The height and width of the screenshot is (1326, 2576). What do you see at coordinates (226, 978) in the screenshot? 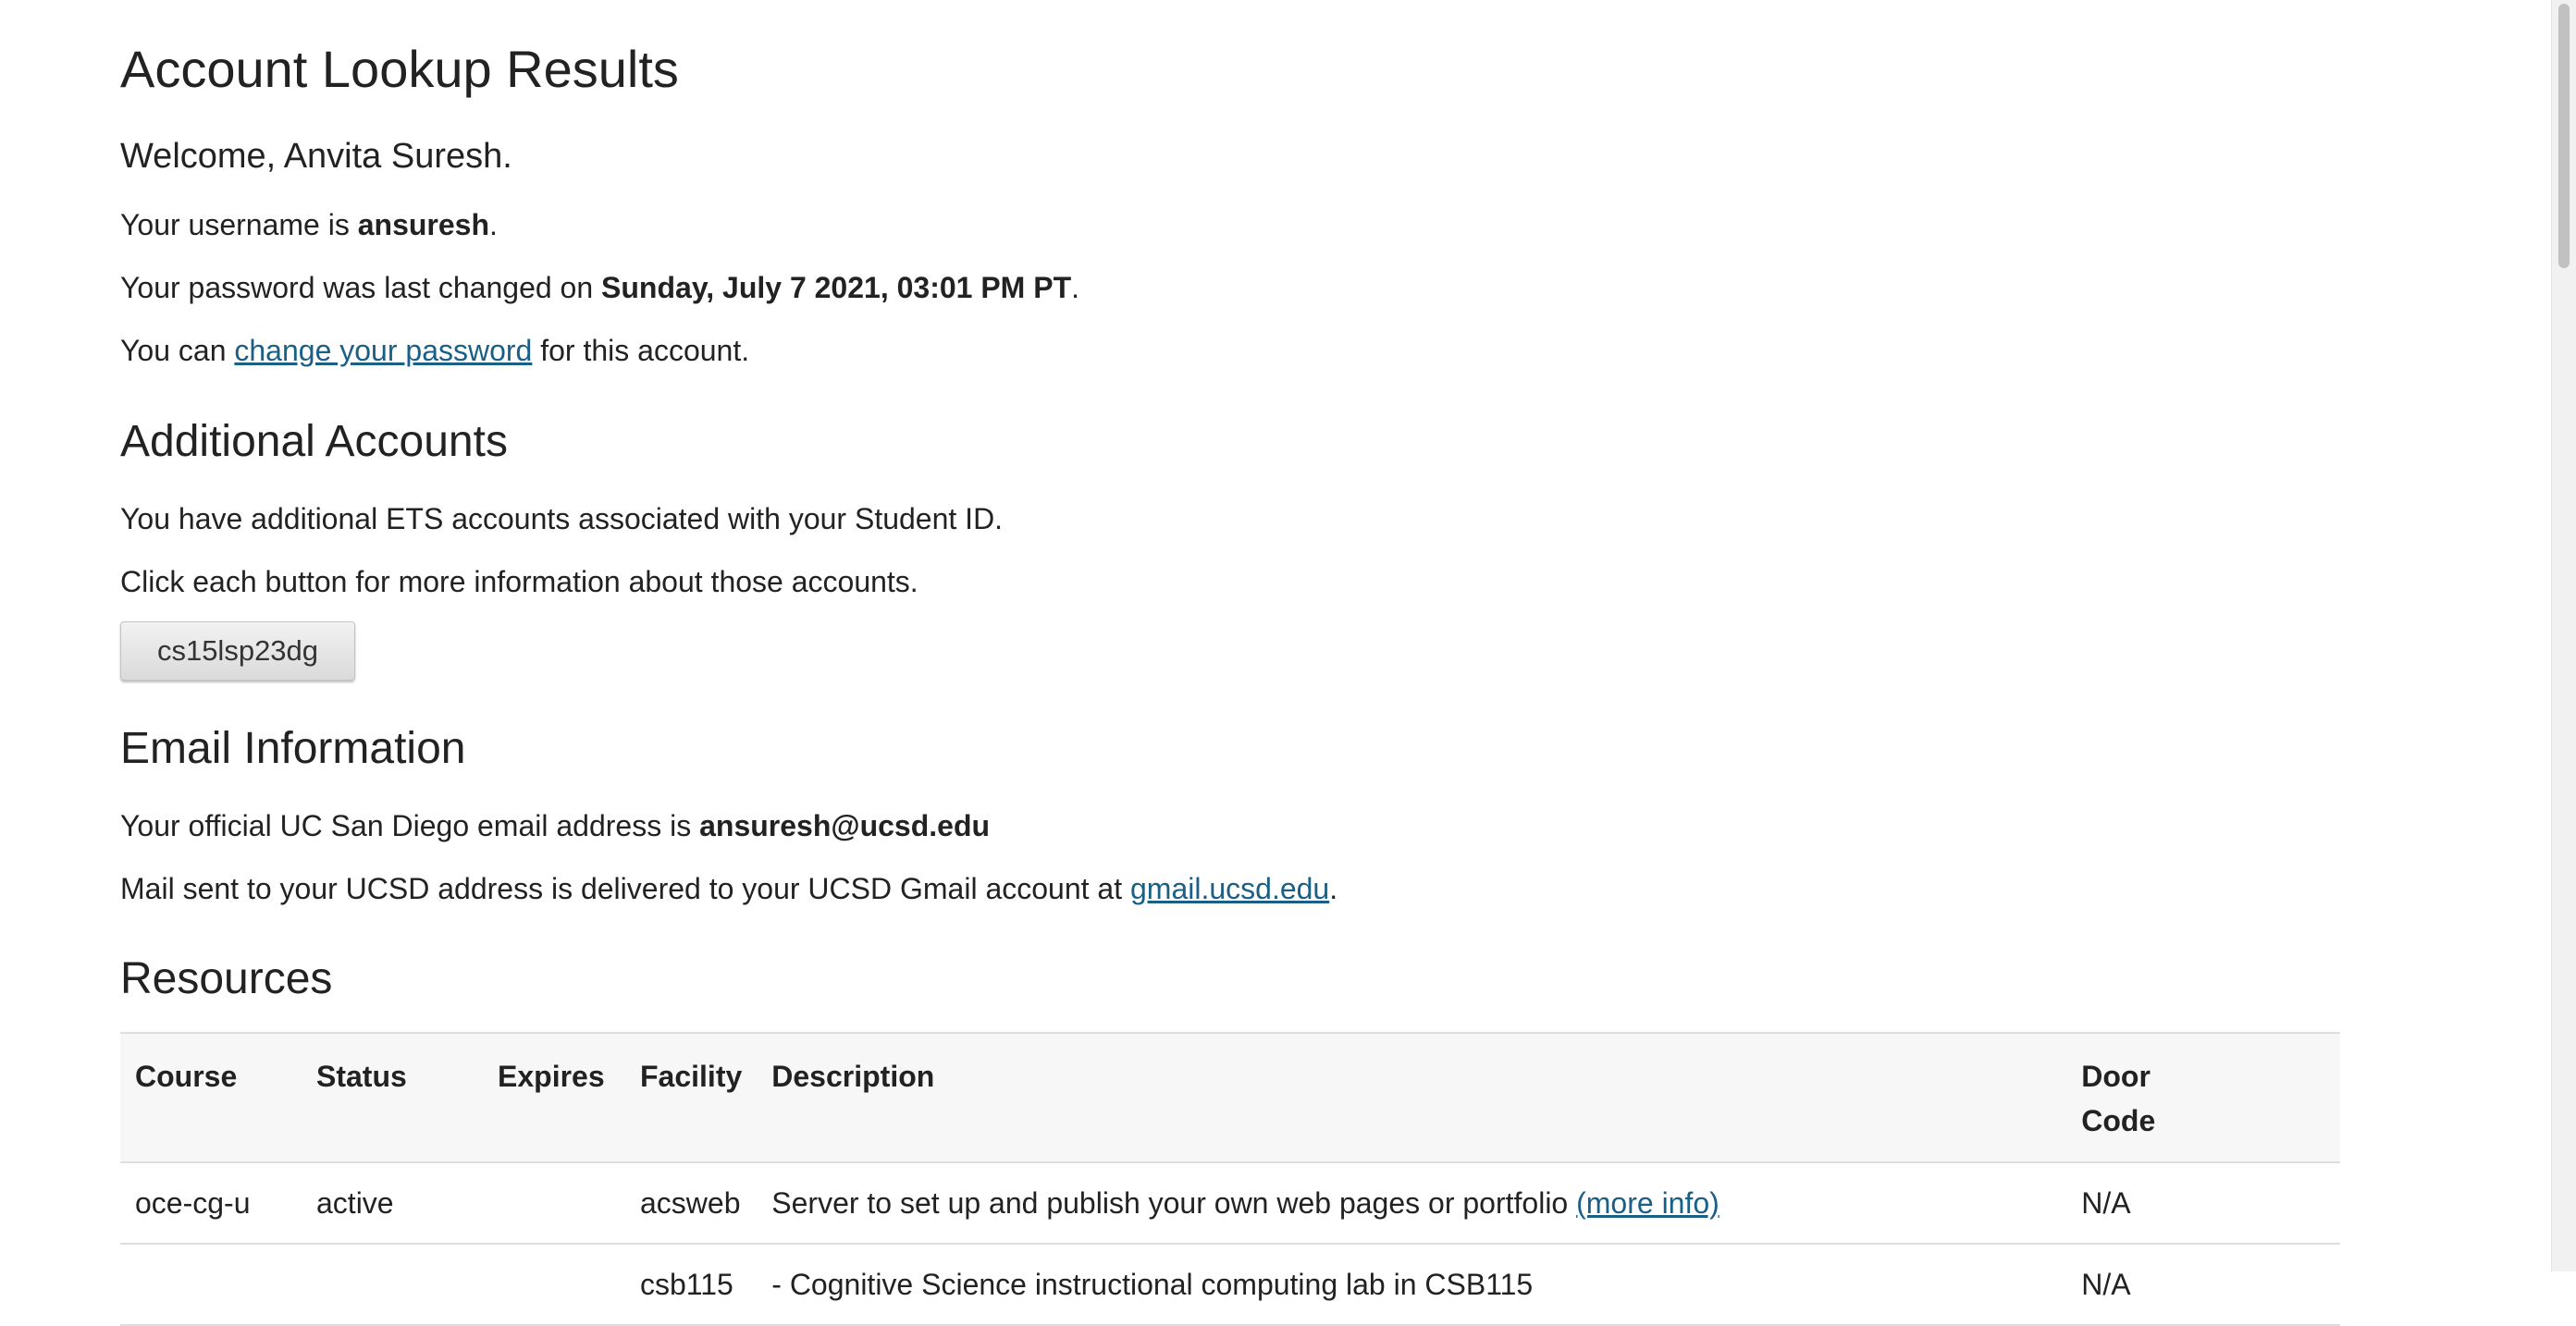
I see `resources-heading: Resources` at bounding box center [226, 978].